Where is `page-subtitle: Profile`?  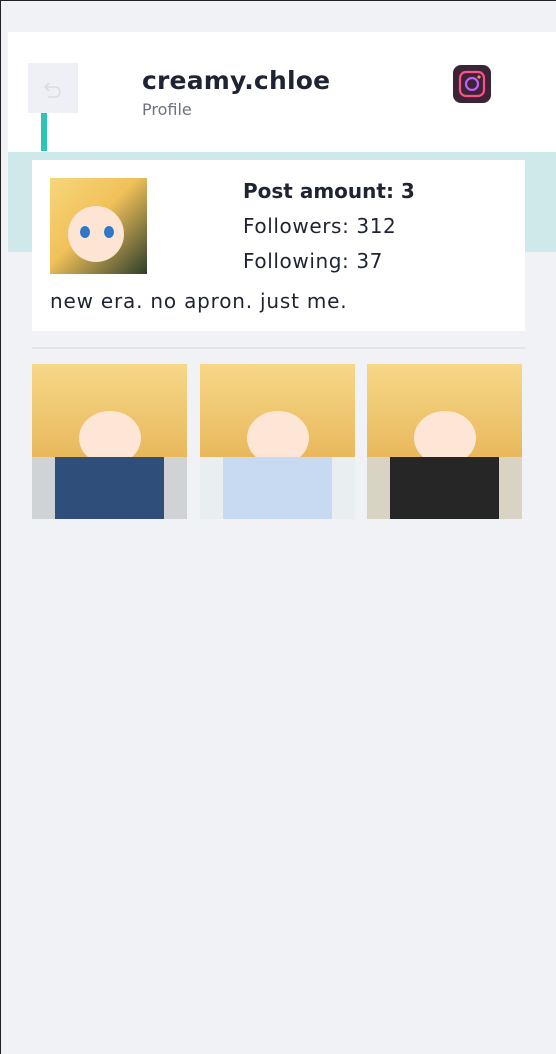
page-subtitle: Profile is located at coordinates (167, 109).